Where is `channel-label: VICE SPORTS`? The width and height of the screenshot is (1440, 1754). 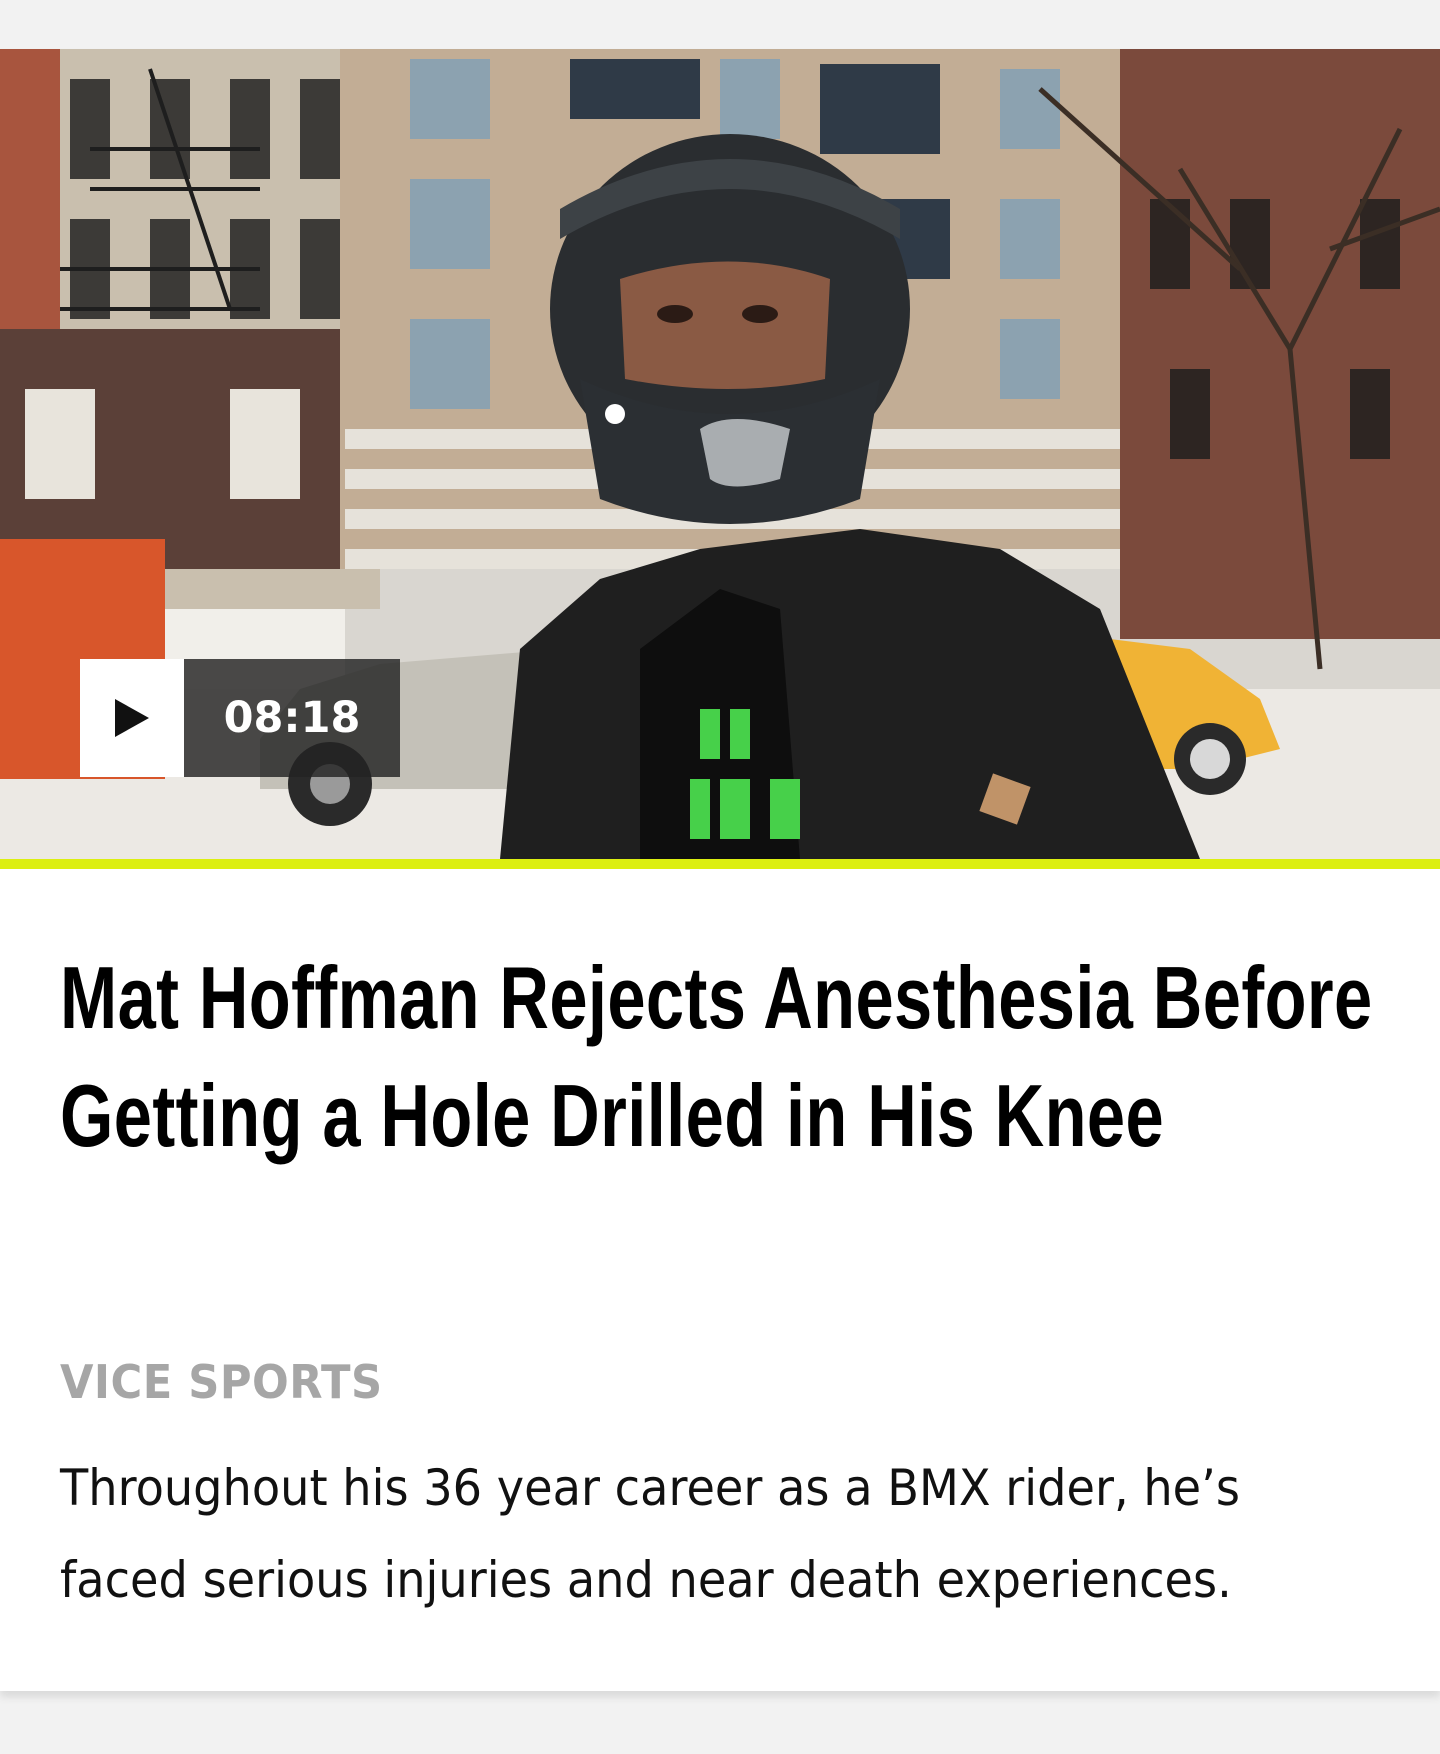 channel-label: VICE SPORTS is located at coordinates (221, 1382).